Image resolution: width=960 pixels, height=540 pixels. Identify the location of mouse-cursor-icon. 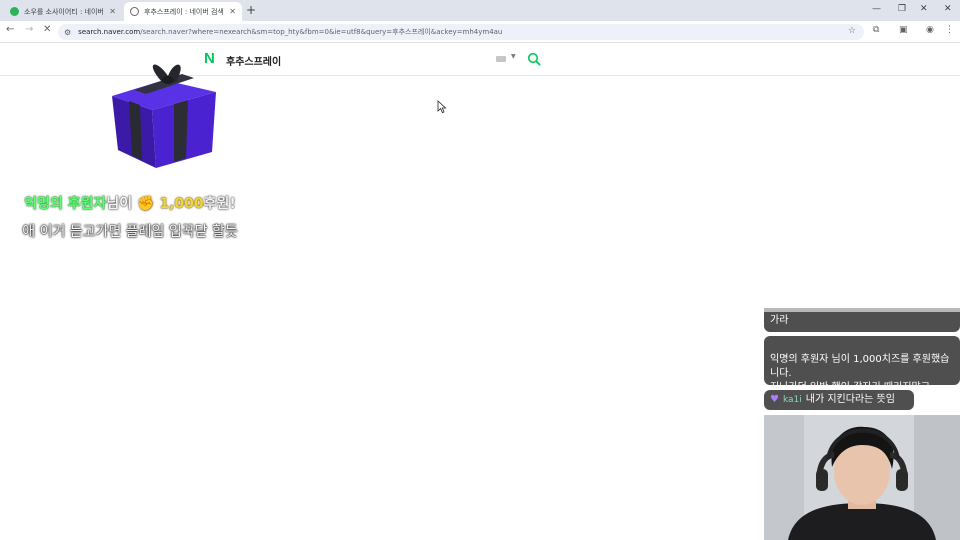
(442, 107).